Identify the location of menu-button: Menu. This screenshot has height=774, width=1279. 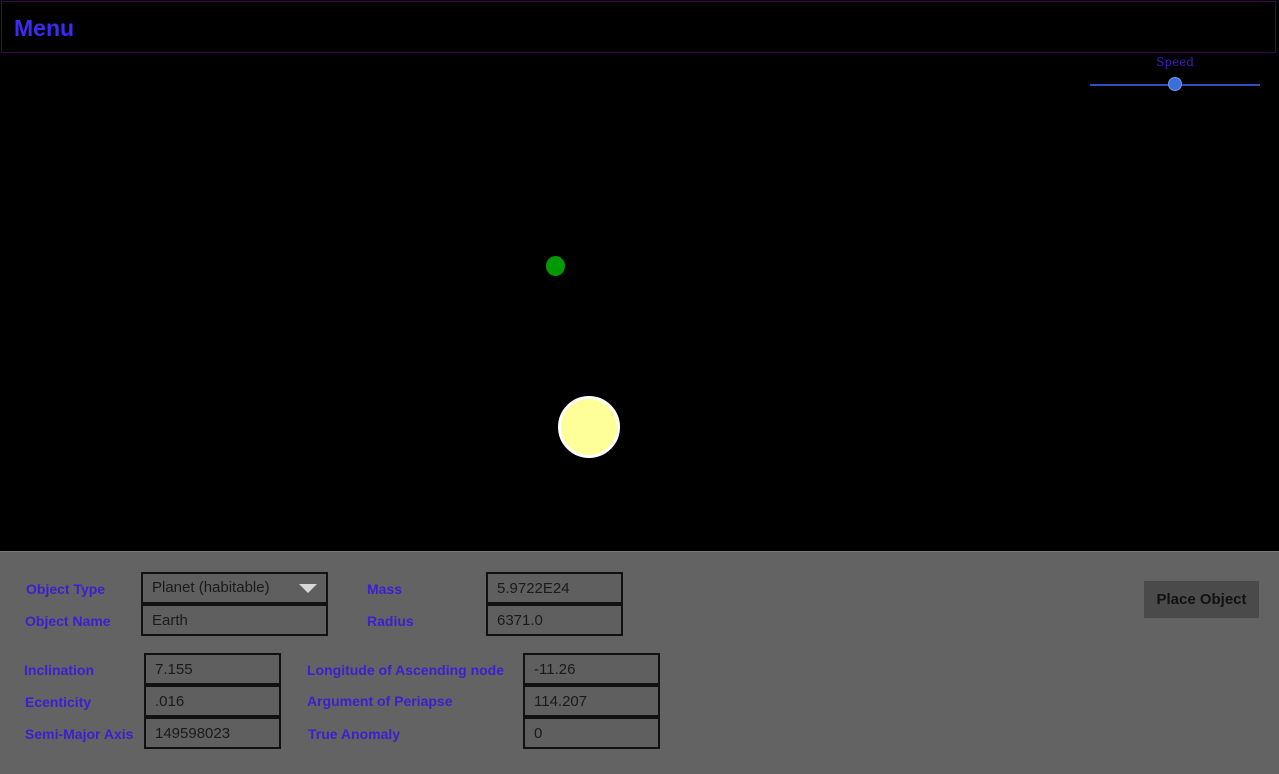
(44, 28).